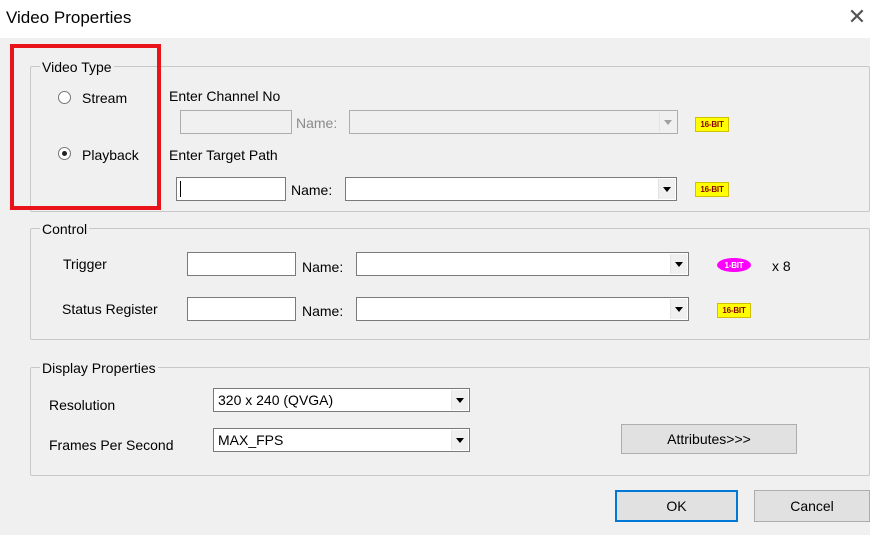 The height and width of the screenshot is (535, 870). What do you see at coordinates (225, 96) in the screenshot?
I see `channel-number-label: Enter Channel No` at bounding box center [225, 96].